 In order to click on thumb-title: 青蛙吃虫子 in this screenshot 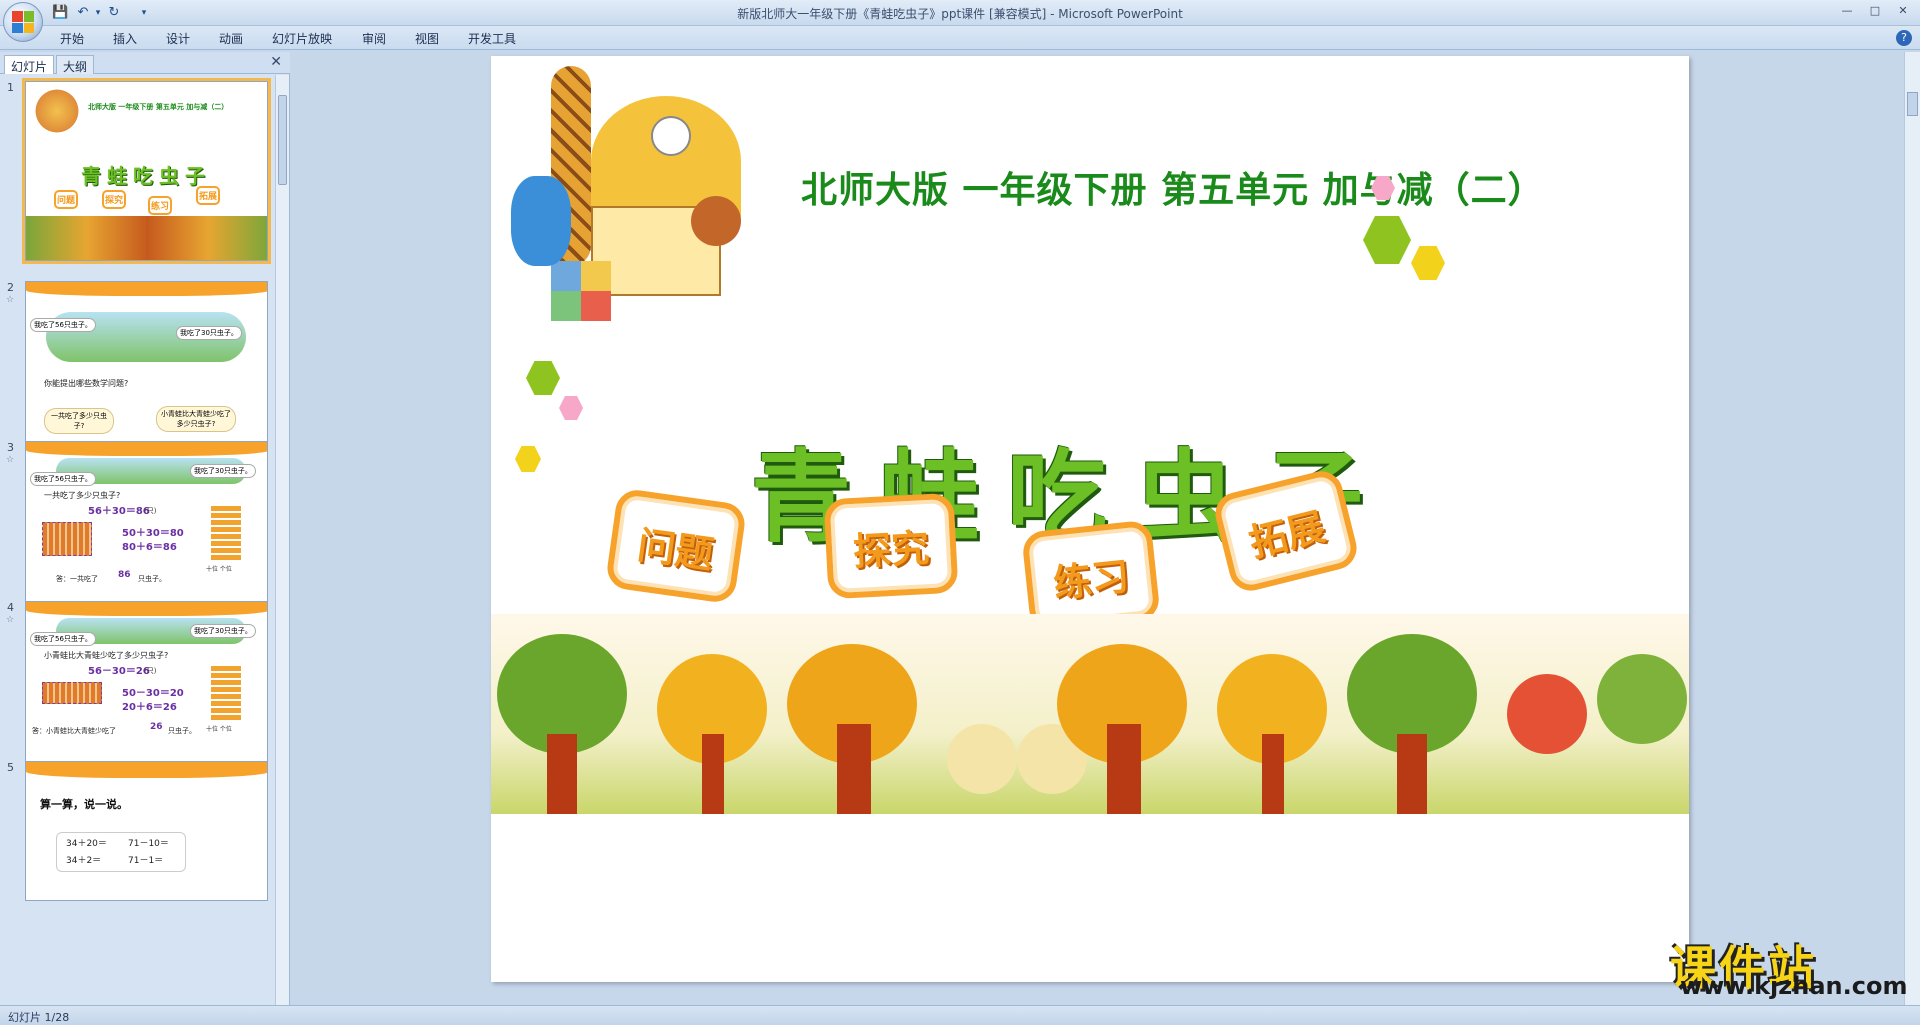, I will do `click(146, 176)`.